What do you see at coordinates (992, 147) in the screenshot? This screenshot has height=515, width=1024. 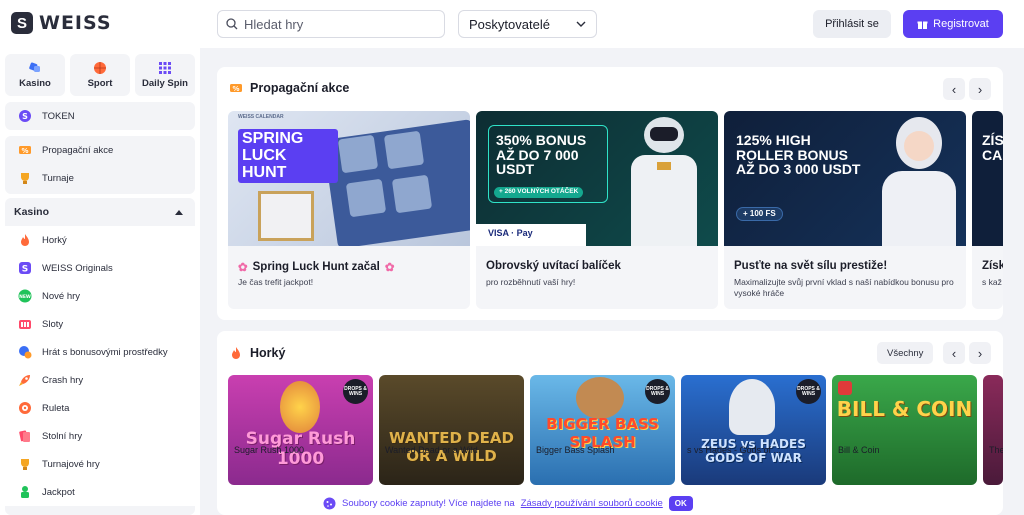 I see `promo-banner-text: ZÍS CA` at bounding box center [992, 147].